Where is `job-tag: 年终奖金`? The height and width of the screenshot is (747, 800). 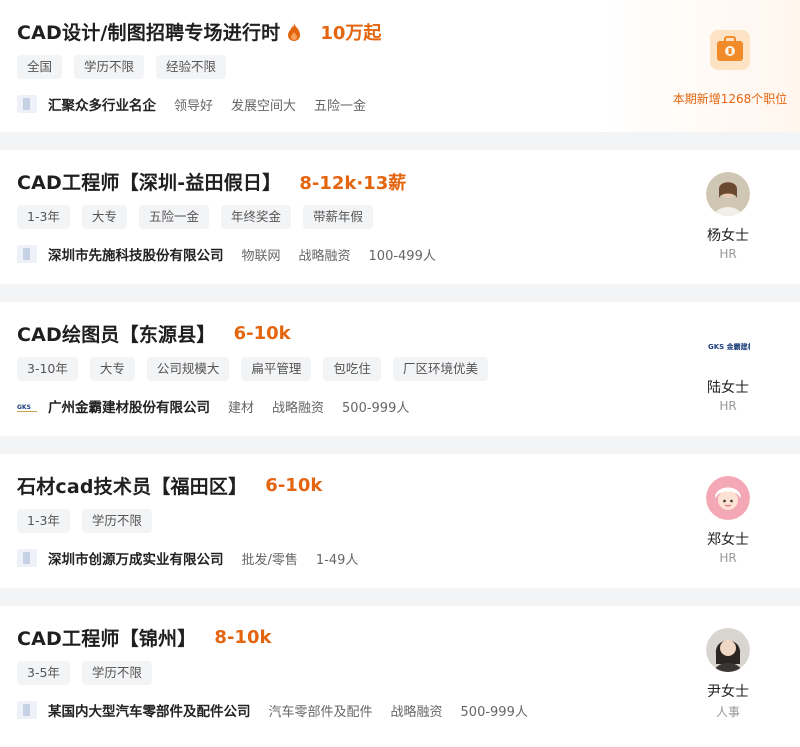 job-tag: 年终奖金 is located at coordinates (255, 217).